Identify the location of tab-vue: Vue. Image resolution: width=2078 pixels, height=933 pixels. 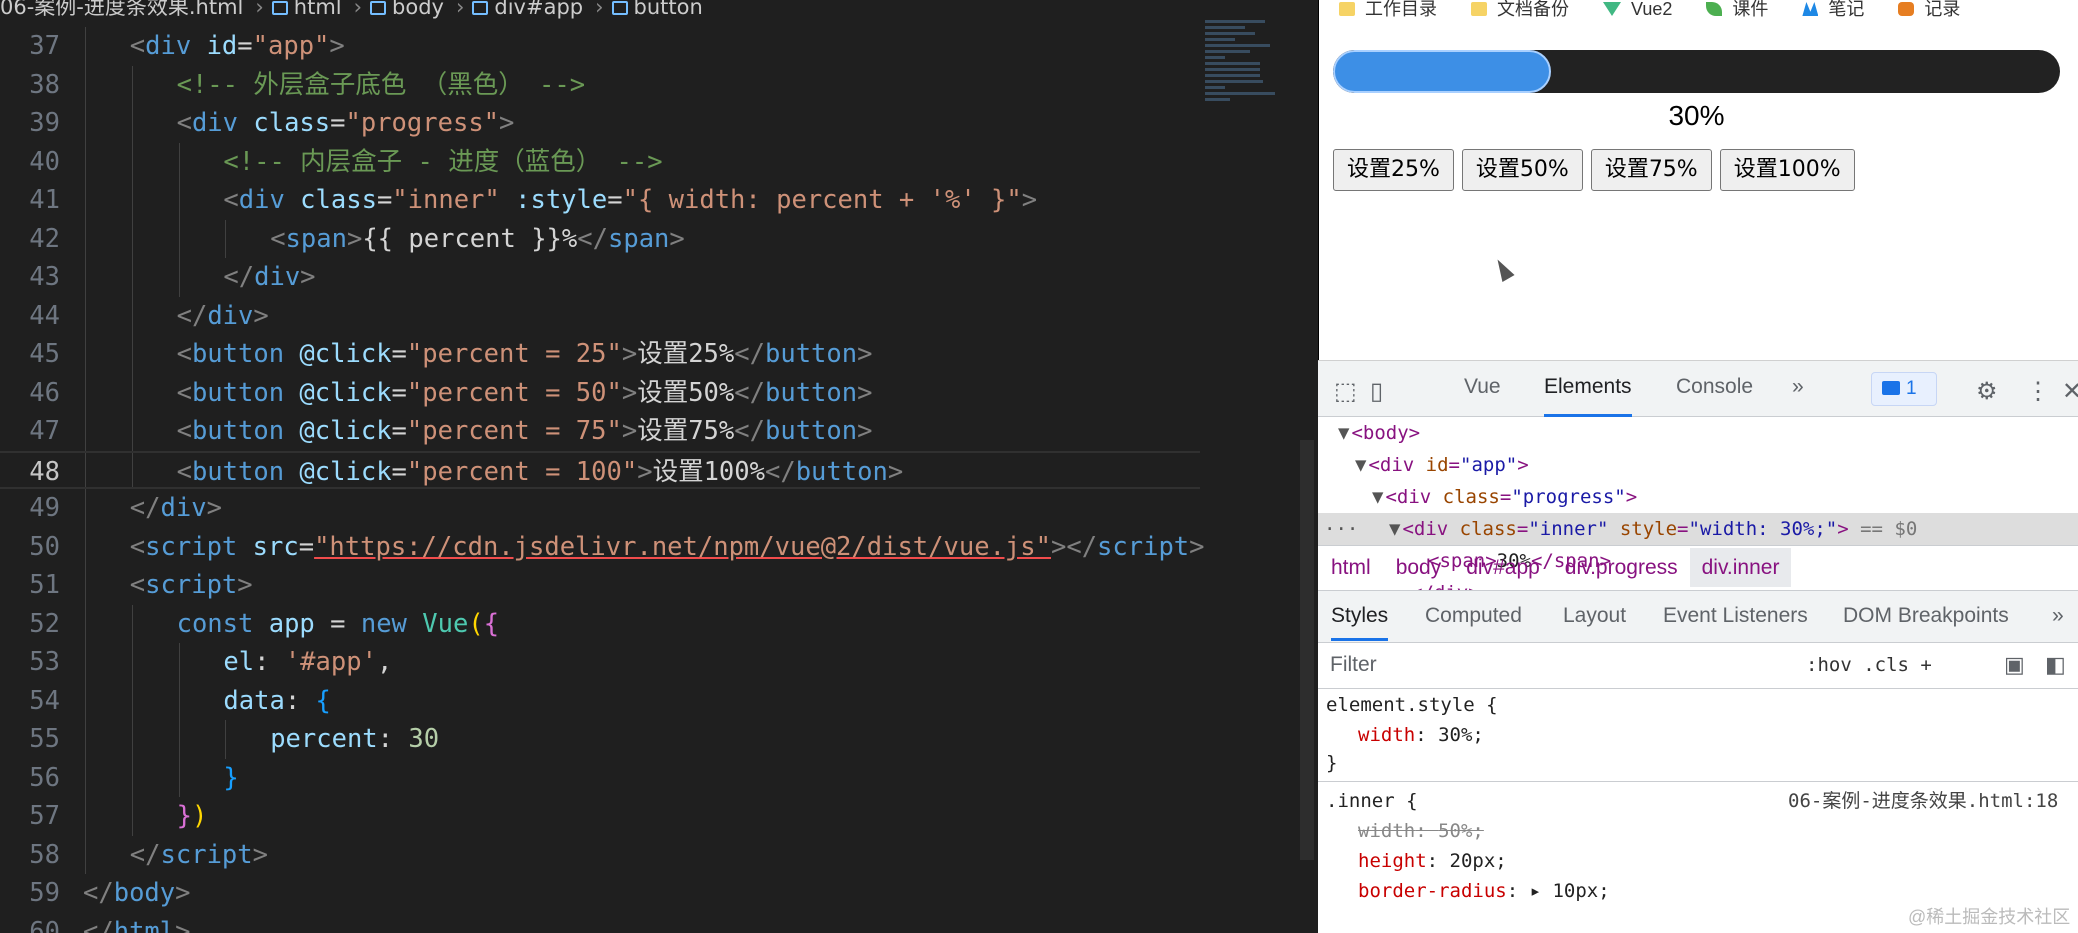
(1482, 396).